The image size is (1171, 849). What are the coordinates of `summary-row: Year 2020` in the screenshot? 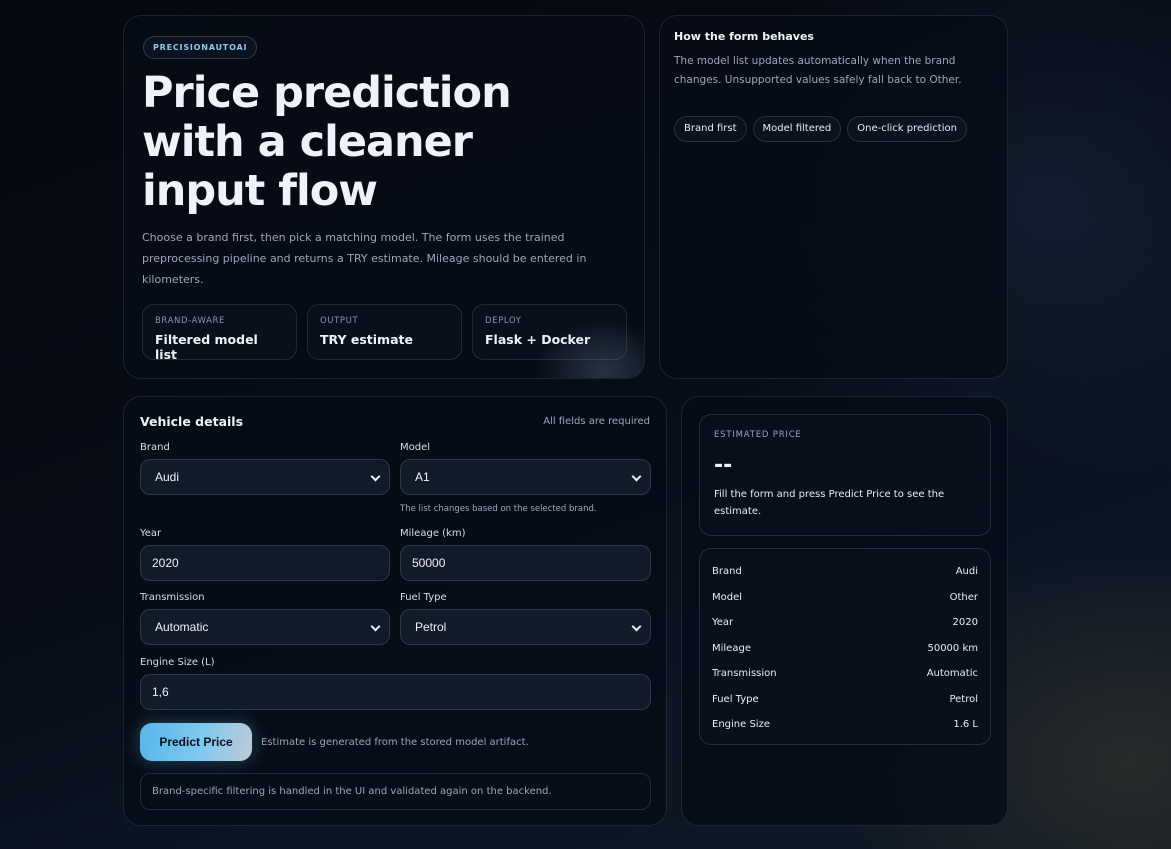 It's located at (845, 623).